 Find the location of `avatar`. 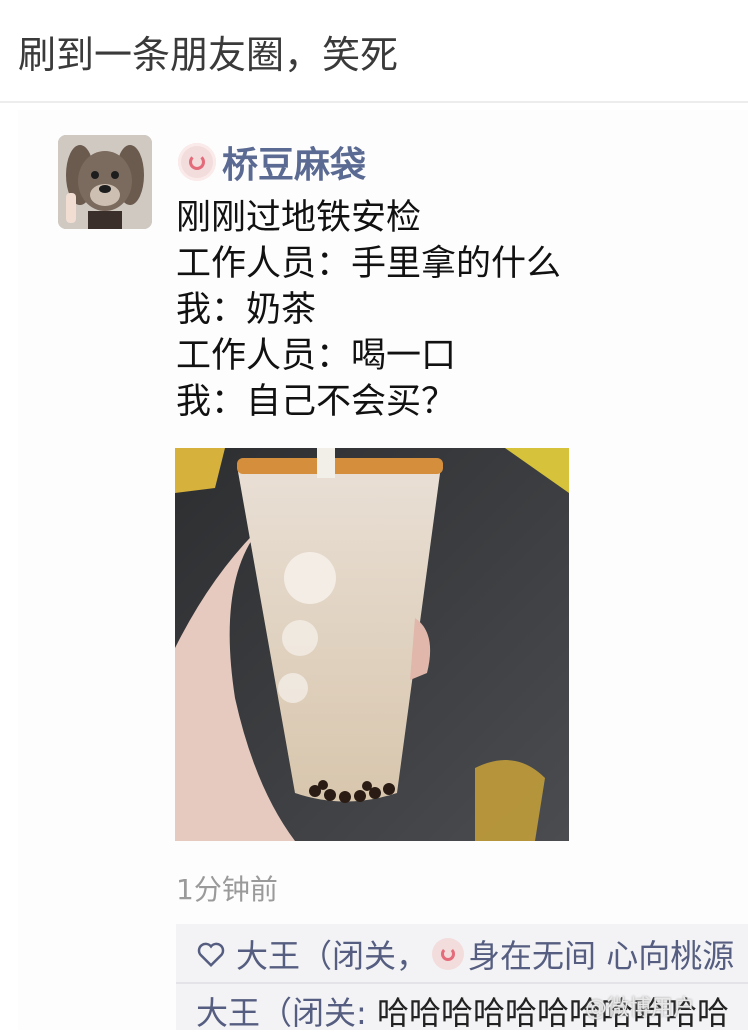

avatar is located at coordinates (105, 182).